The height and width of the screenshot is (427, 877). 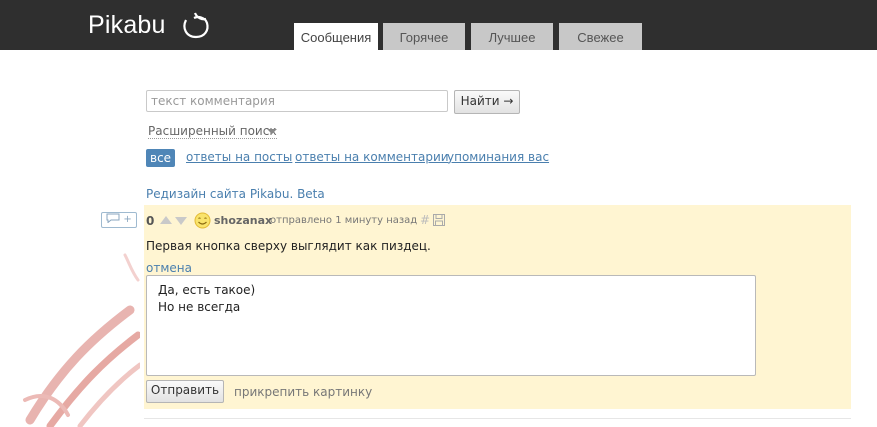 I want to click on submit-reply-button: Отправить, so click(x=185, y=391).